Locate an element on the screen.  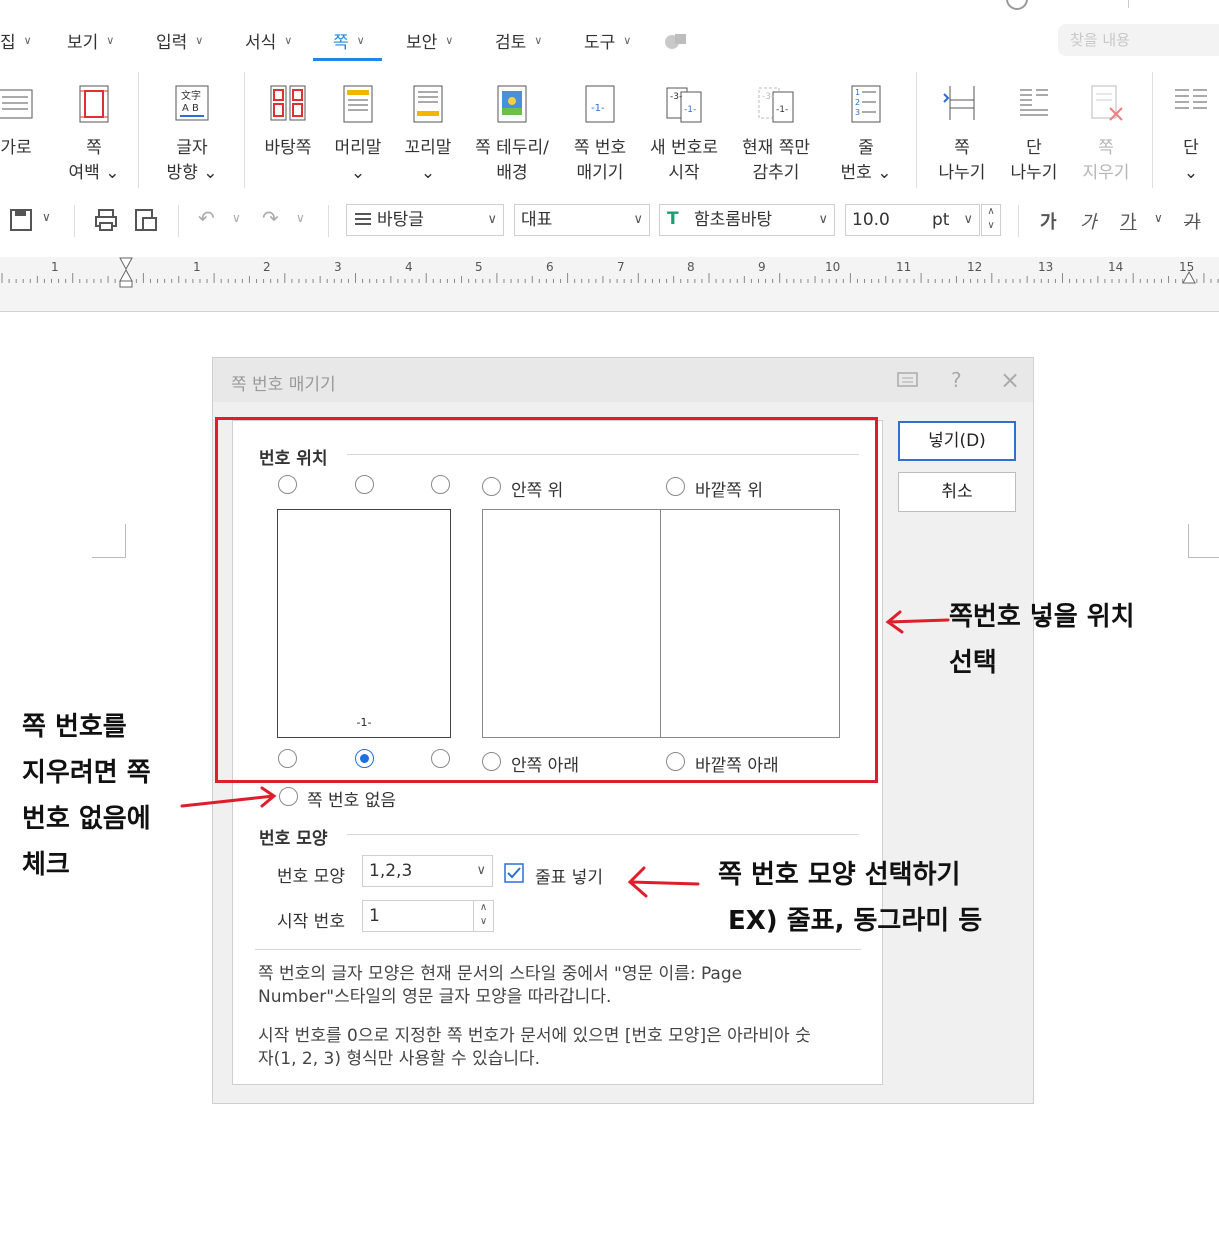
ribbon-label: 쪽 테두리/ is located at coordinates (512, 148).